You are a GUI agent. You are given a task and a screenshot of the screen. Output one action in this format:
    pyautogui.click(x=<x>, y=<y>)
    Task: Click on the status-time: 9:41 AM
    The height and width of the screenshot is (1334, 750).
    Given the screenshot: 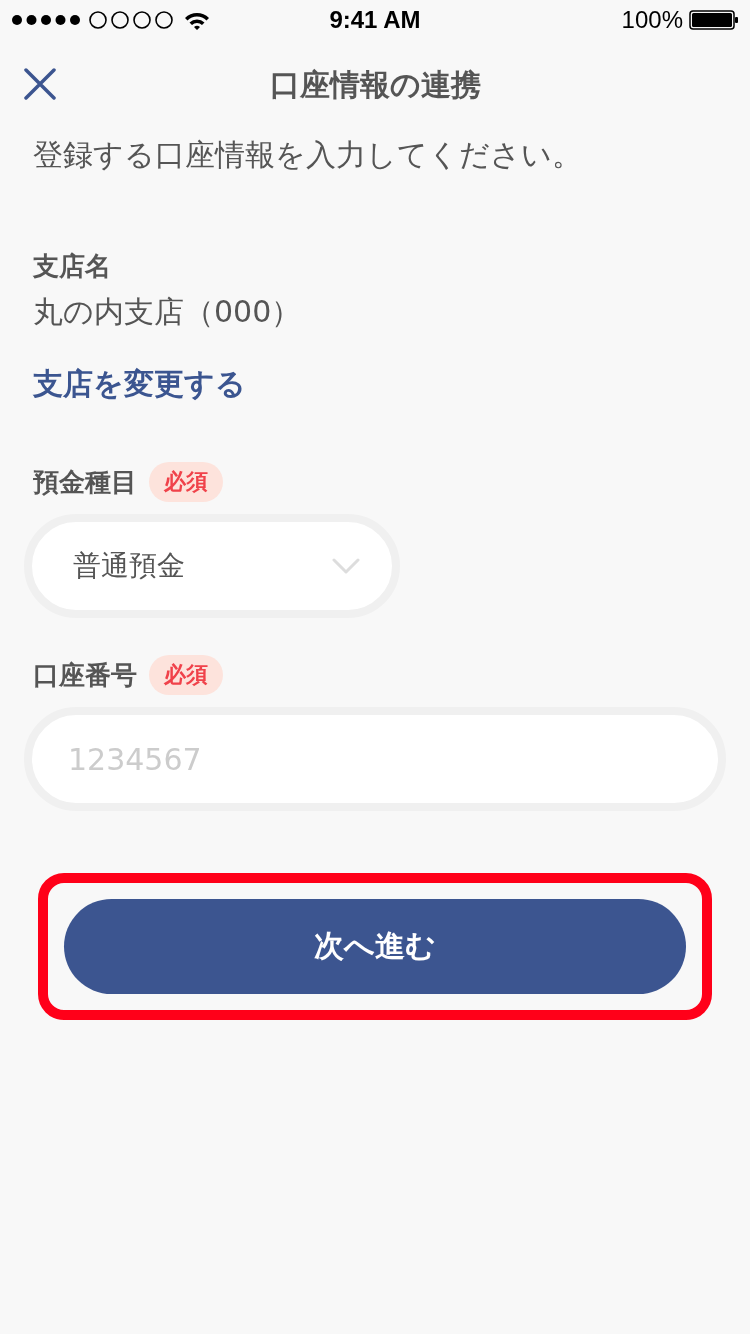 What is the action you would take?
    pyautogui.click(x=375, y=20)
    